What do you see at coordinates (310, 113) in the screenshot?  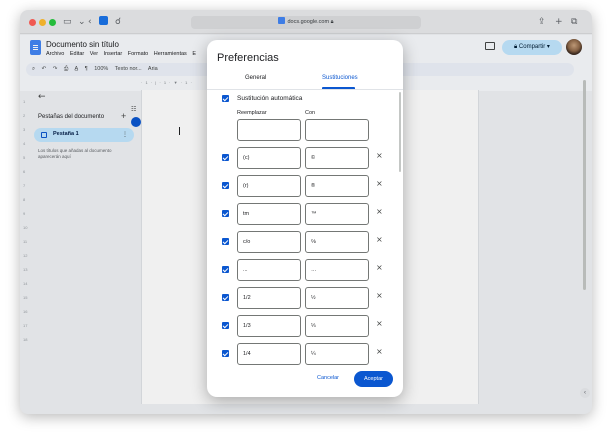 I see `with-column-header: Con` at bounding box center [310, 113].